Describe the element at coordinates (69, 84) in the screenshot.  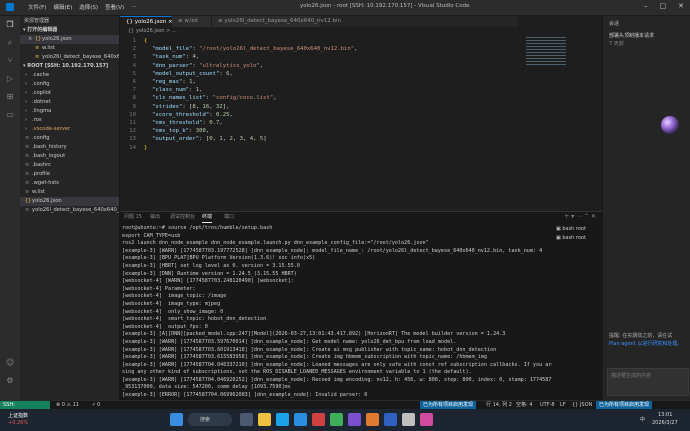
I see `folder-item: › .config` at that location.